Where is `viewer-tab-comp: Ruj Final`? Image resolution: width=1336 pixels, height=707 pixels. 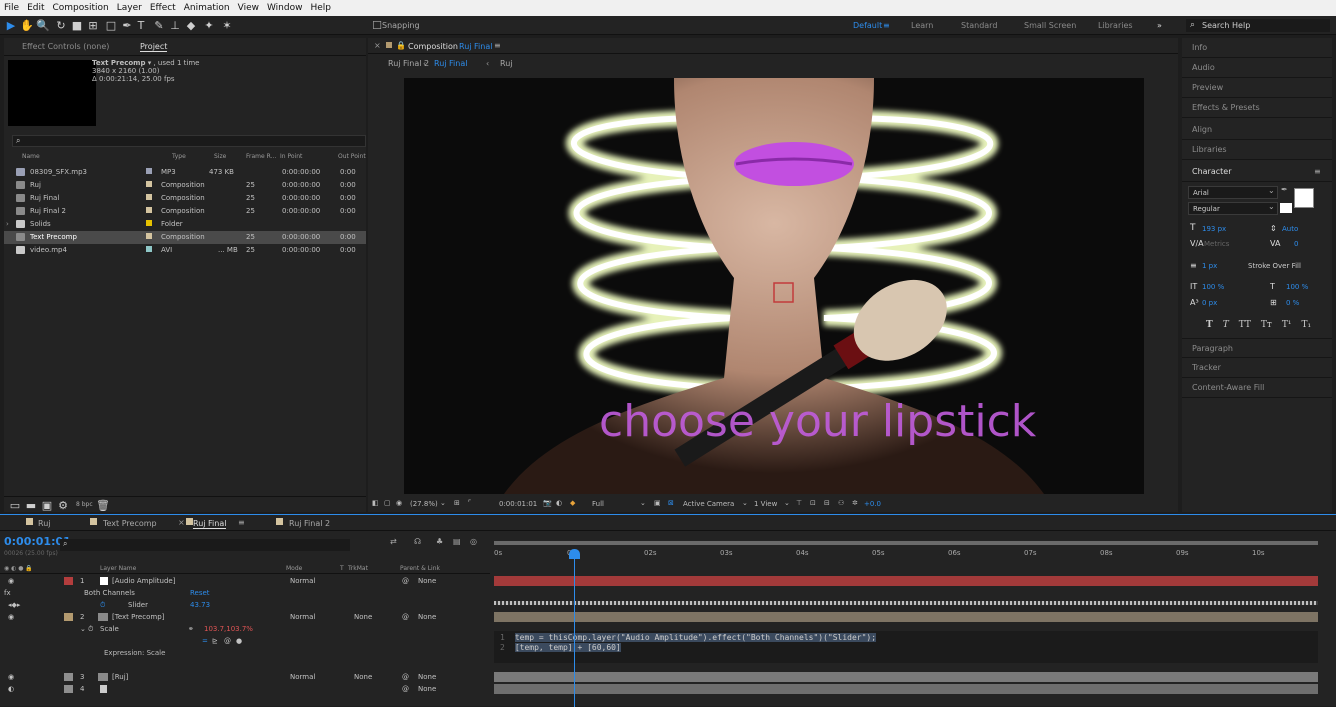
viewer-tab-comp: Ruj Final is located at coordinates (475, 46).